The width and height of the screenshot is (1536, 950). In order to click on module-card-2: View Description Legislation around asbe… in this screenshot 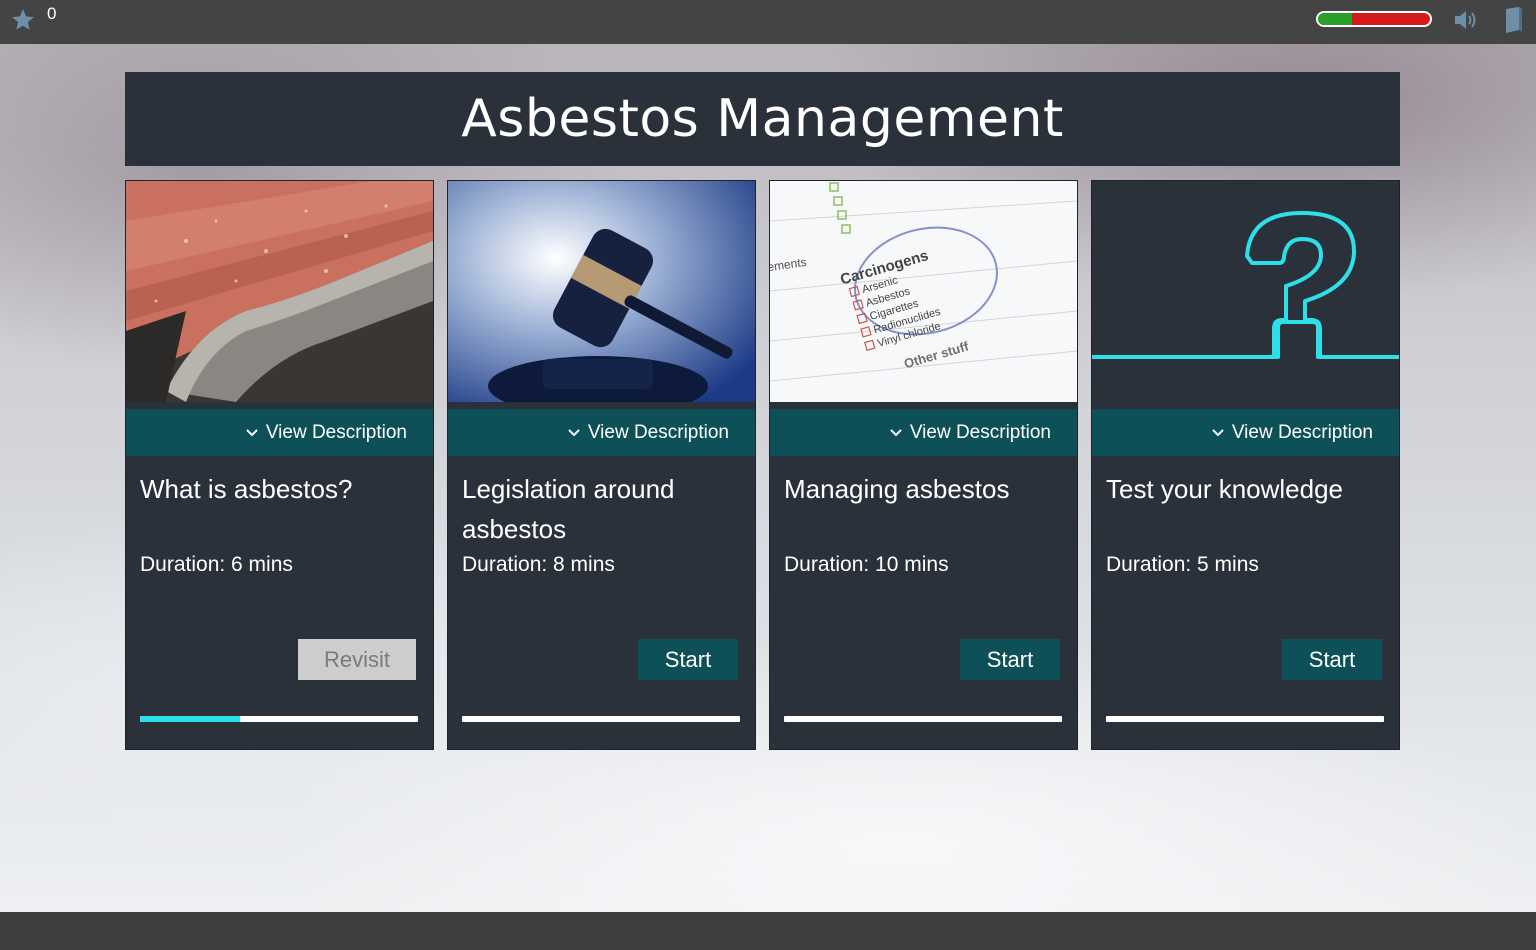, I will do `click(601, 465)`.